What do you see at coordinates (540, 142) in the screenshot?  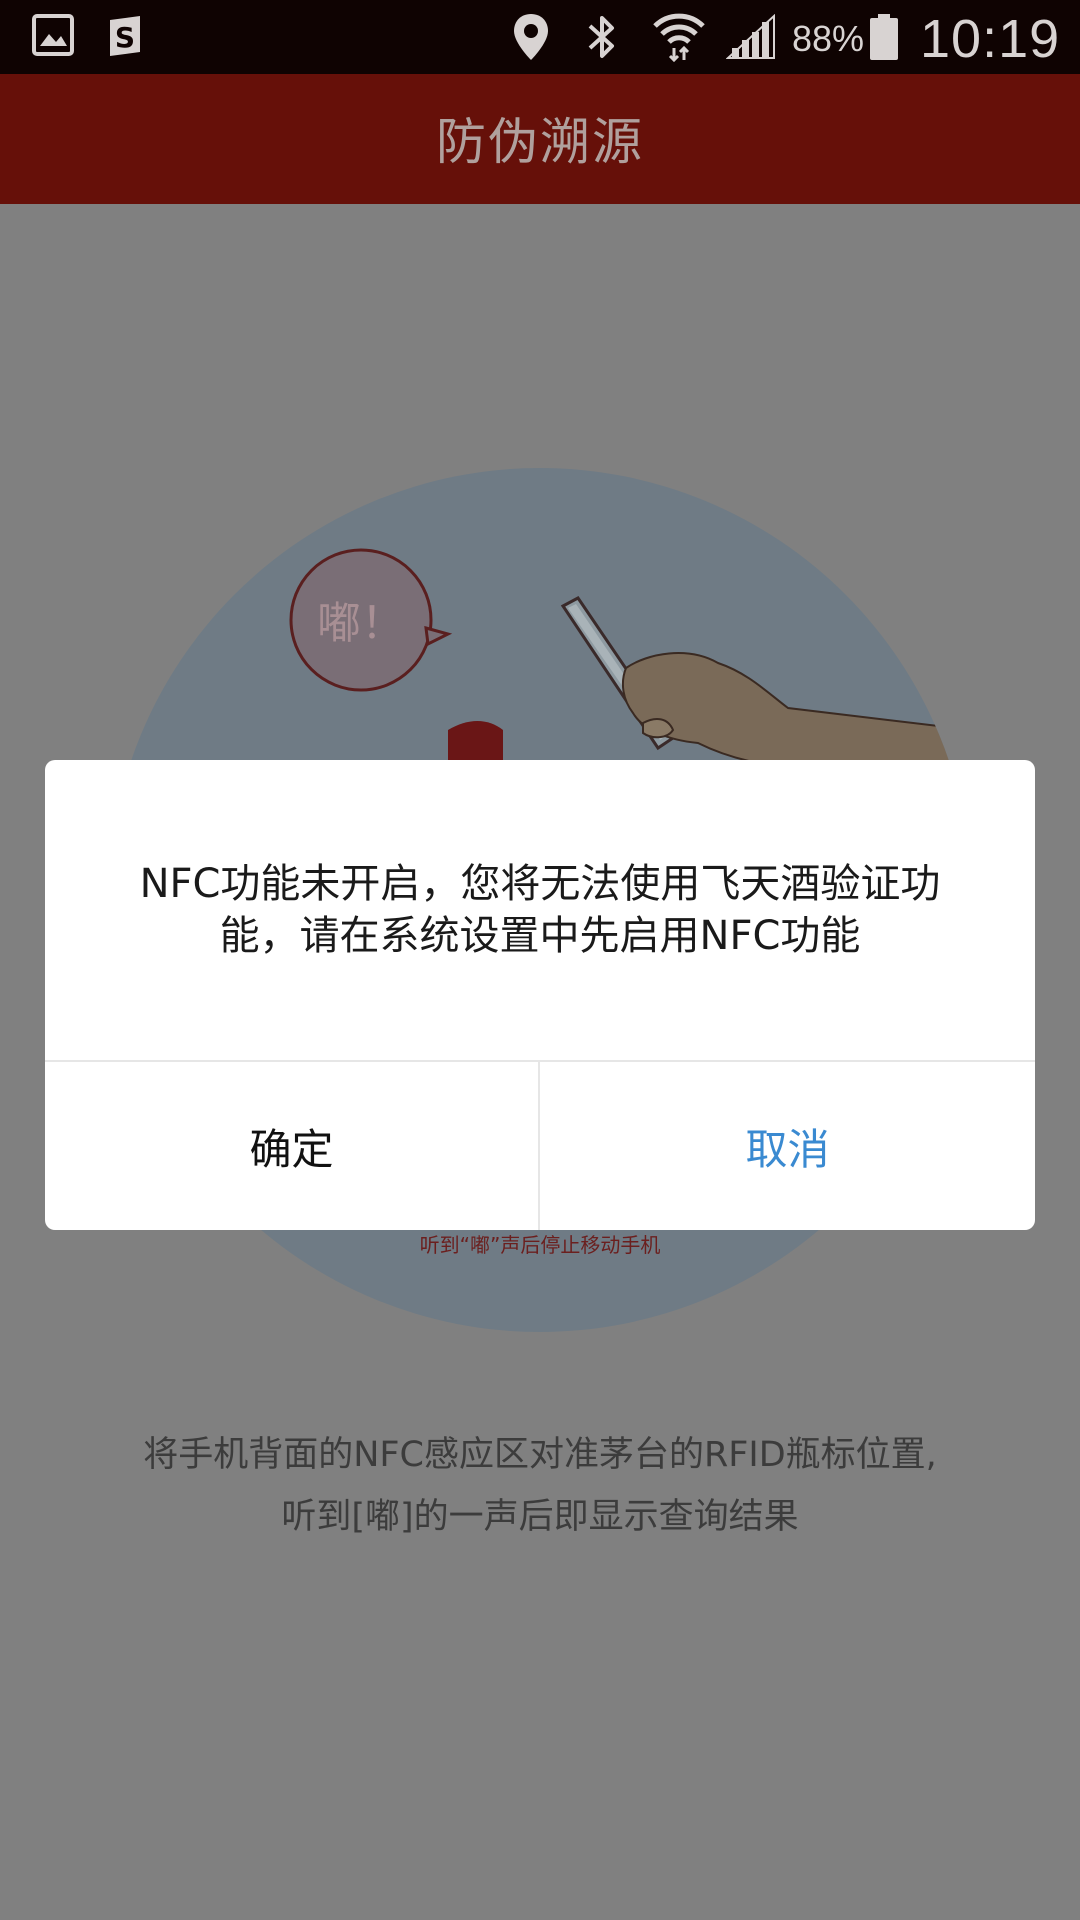 I see `page-title: 防伪溯源` at bounding box center [540, 142].